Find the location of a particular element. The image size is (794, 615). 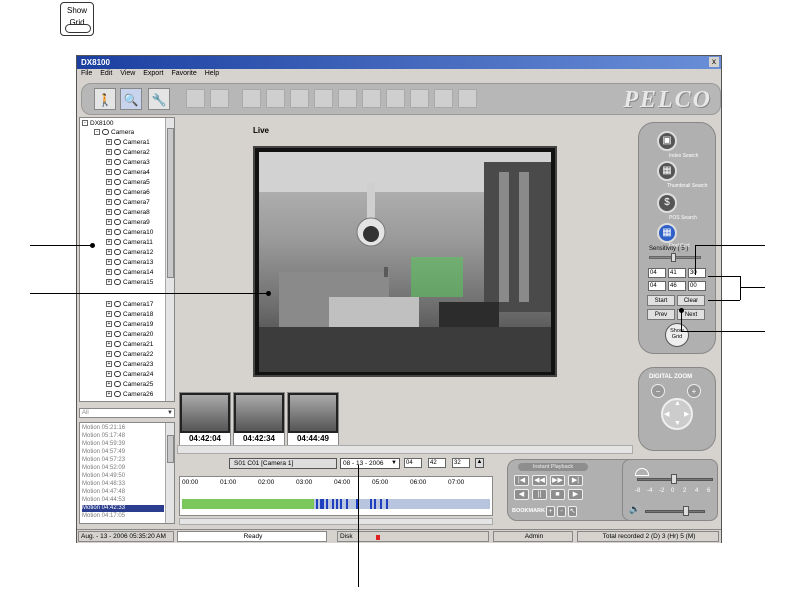

menu-export: Export is located at coordinates (153, 73).